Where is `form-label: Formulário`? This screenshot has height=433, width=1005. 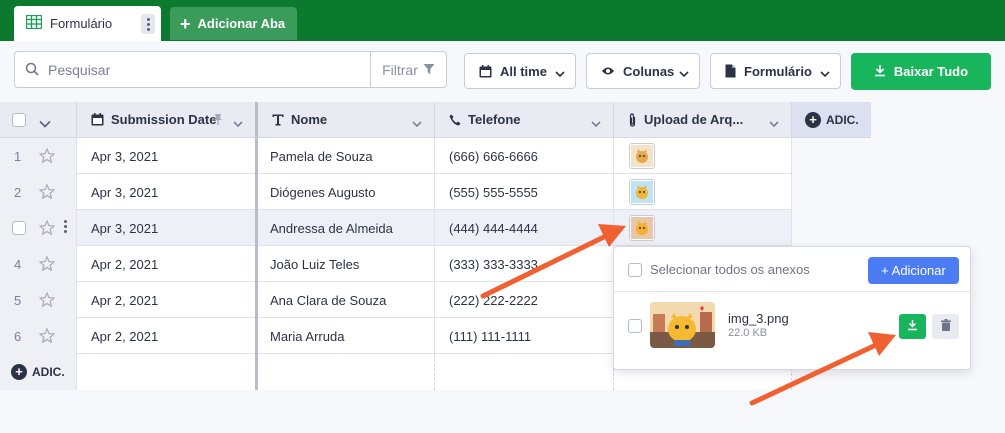
form-label: Formulário is located at coordinates (778, 71).